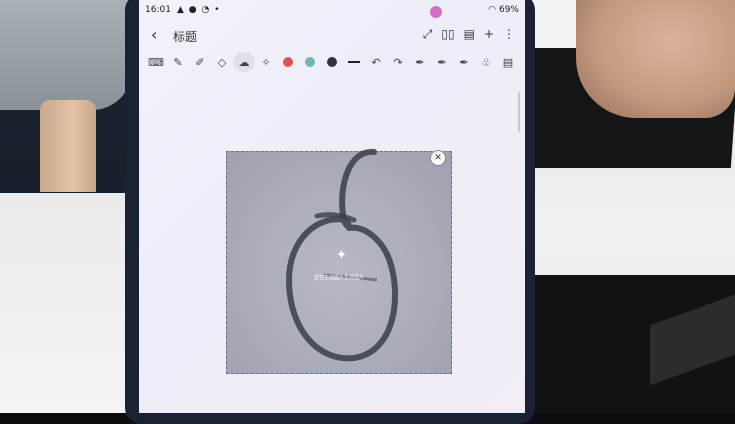  I want to click on status-time: 16:01, so click(158, 10).